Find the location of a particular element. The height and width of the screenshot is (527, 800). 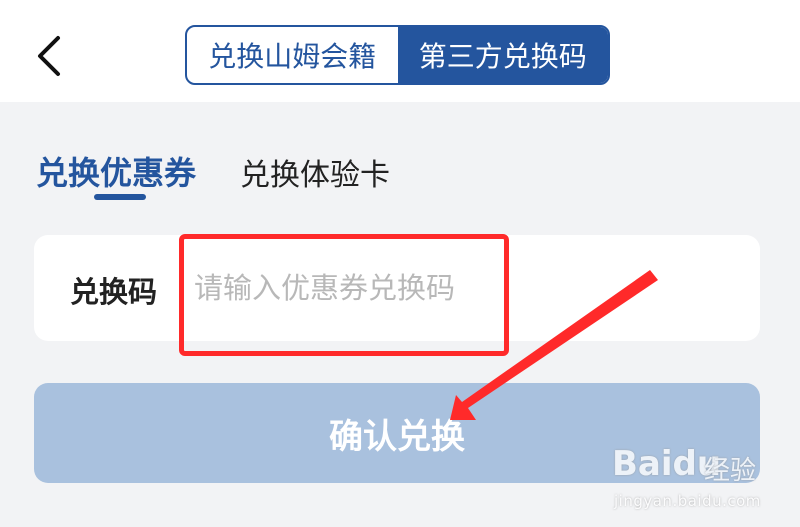

redeem-type-switch: 兑换山姆会籍 第三方兑换码 is located at coordinates (397, 55).